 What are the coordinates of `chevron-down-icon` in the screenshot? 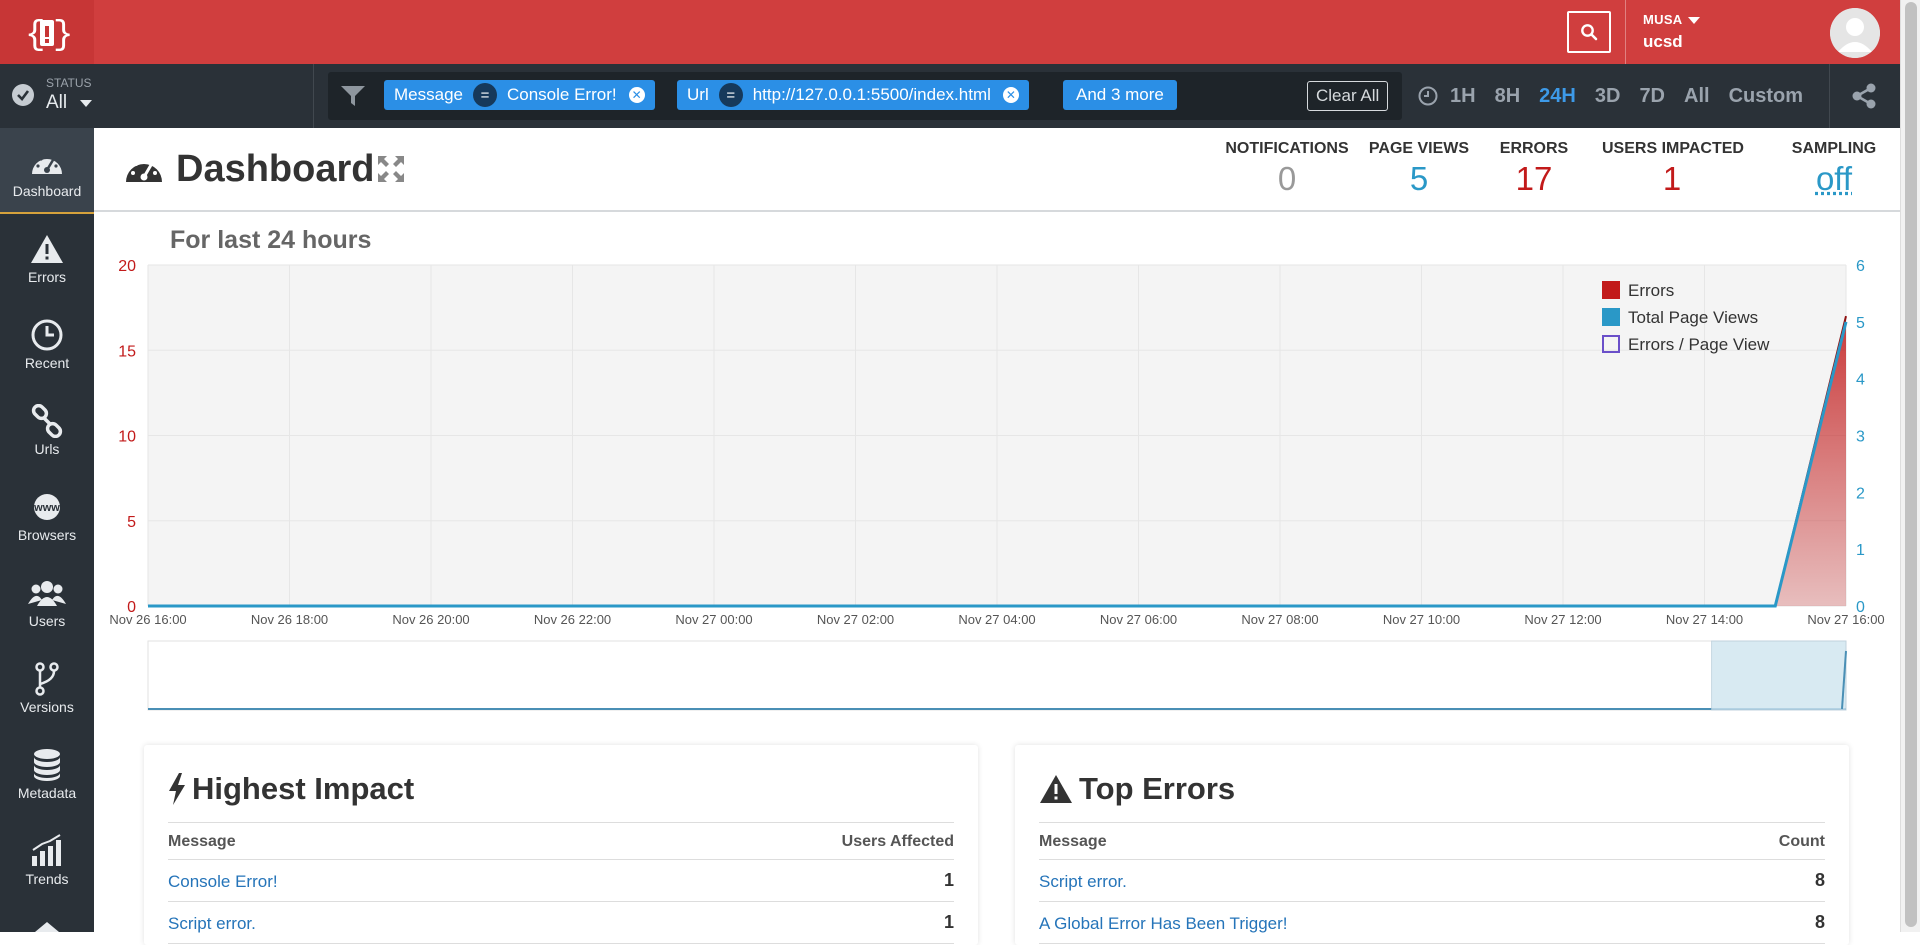 It's located at (1694, 21).